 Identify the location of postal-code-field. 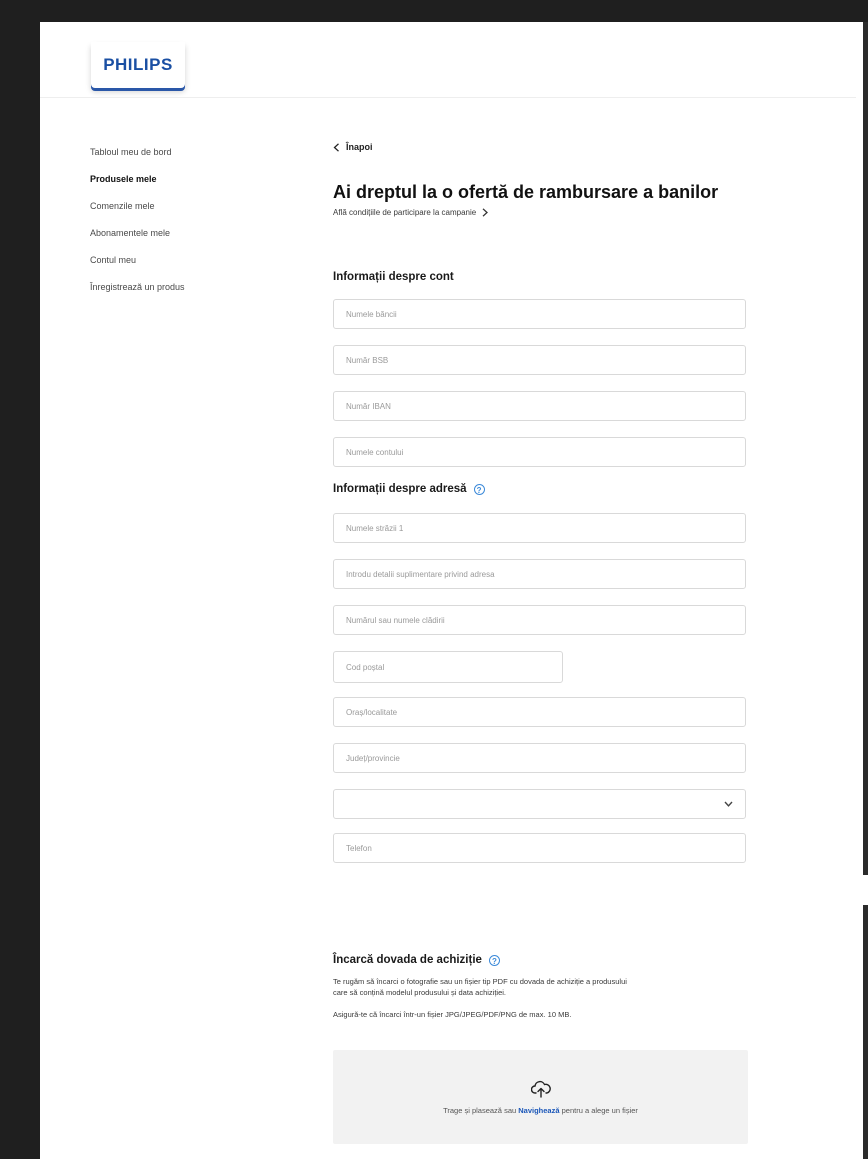
(448, 667).